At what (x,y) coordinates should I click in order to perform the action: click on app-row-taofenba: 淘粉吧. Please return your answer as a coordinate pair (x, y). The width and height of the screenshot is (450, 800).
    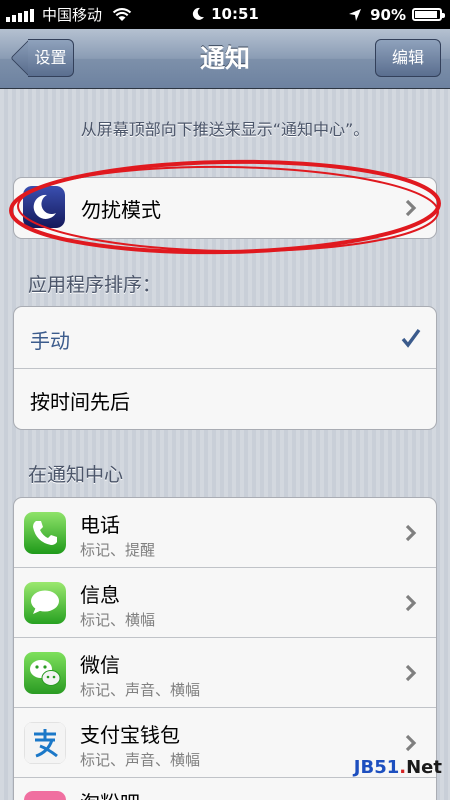
    Looking at the image, I should click on (225, 789).